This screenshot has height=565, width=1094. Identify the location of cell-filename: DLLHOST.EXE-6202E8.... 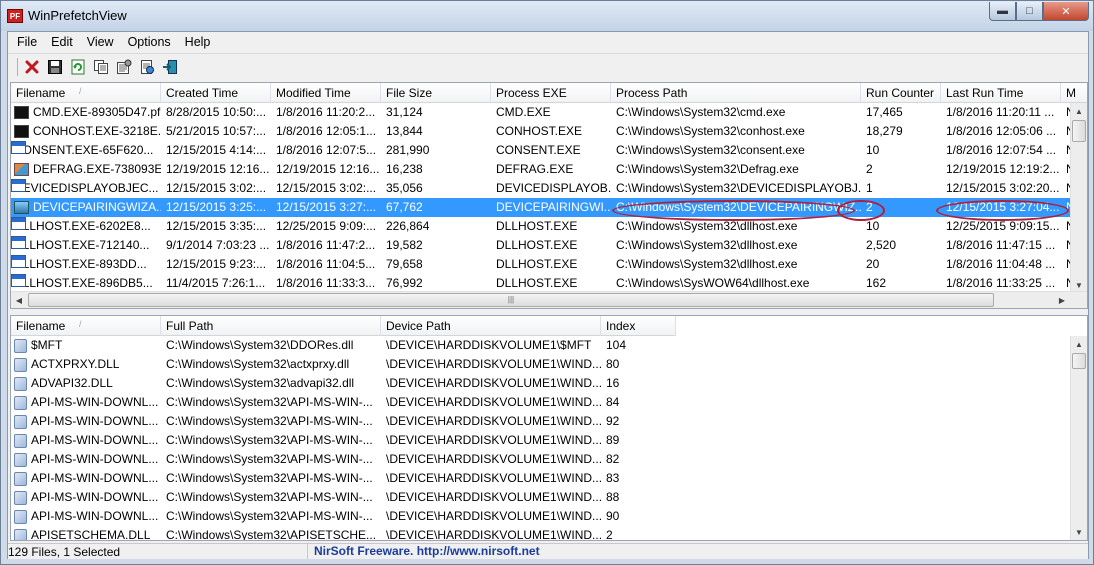
(86, 226).